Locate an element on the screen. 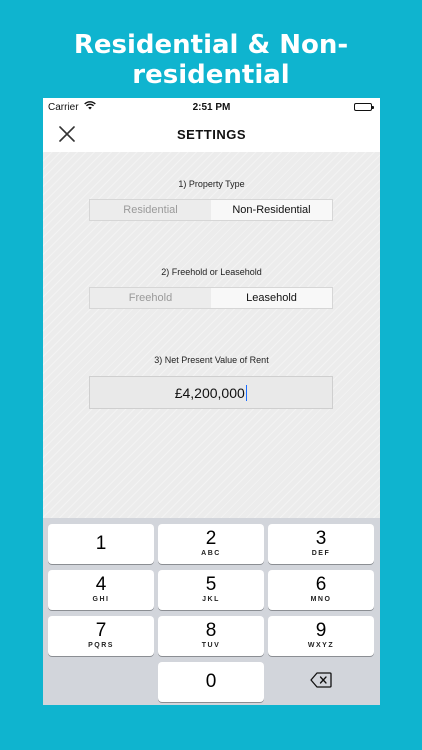 The height and width of the screenshot is (750, 422). key-5: 5 JKL is located at coordinates (211, 590).